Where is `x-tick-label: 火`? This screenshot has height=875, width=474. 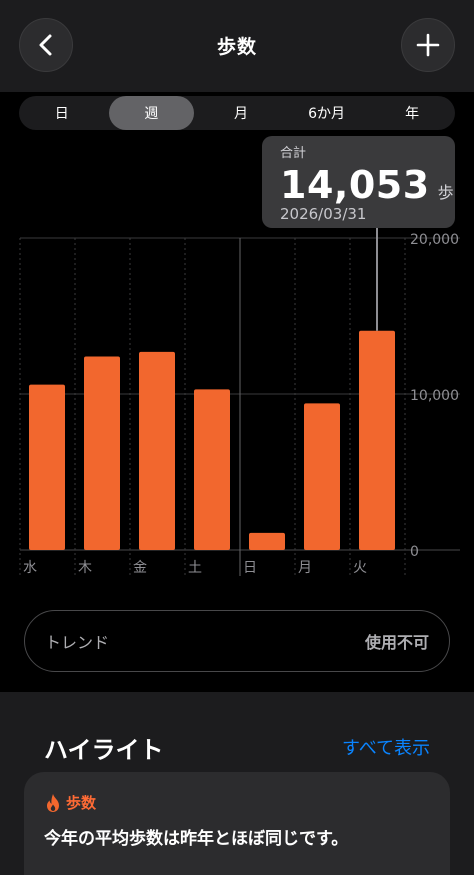 x-tick-label: 火 is located at coordinates (360, 568).